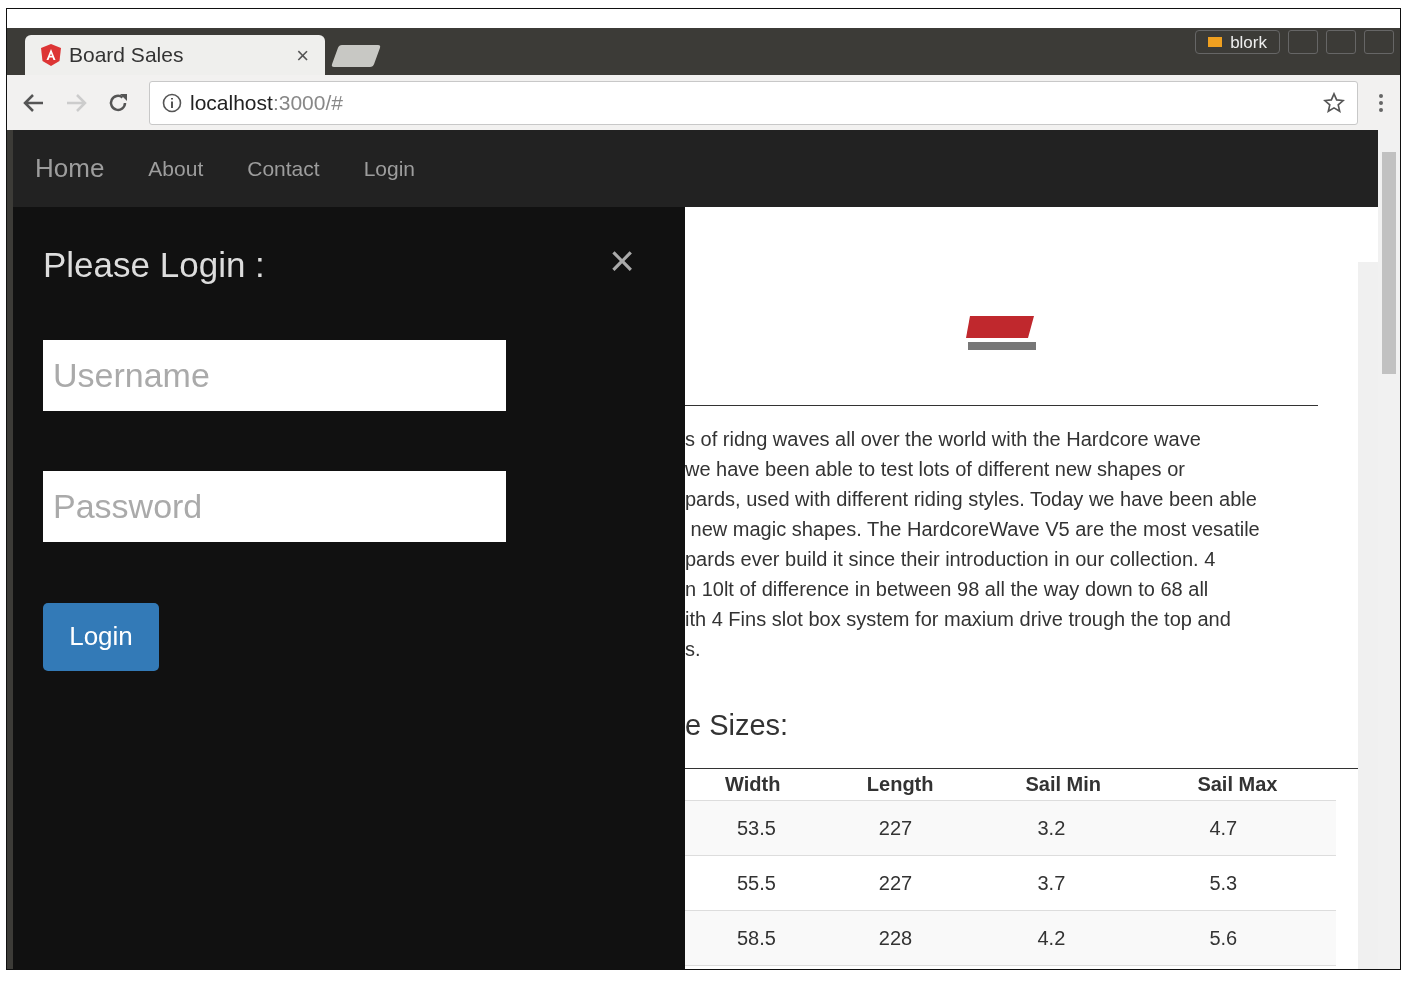 The height and width of the screenshot is (984, 1405). I want to click on table-cell: 53.5, so click(756, 828).